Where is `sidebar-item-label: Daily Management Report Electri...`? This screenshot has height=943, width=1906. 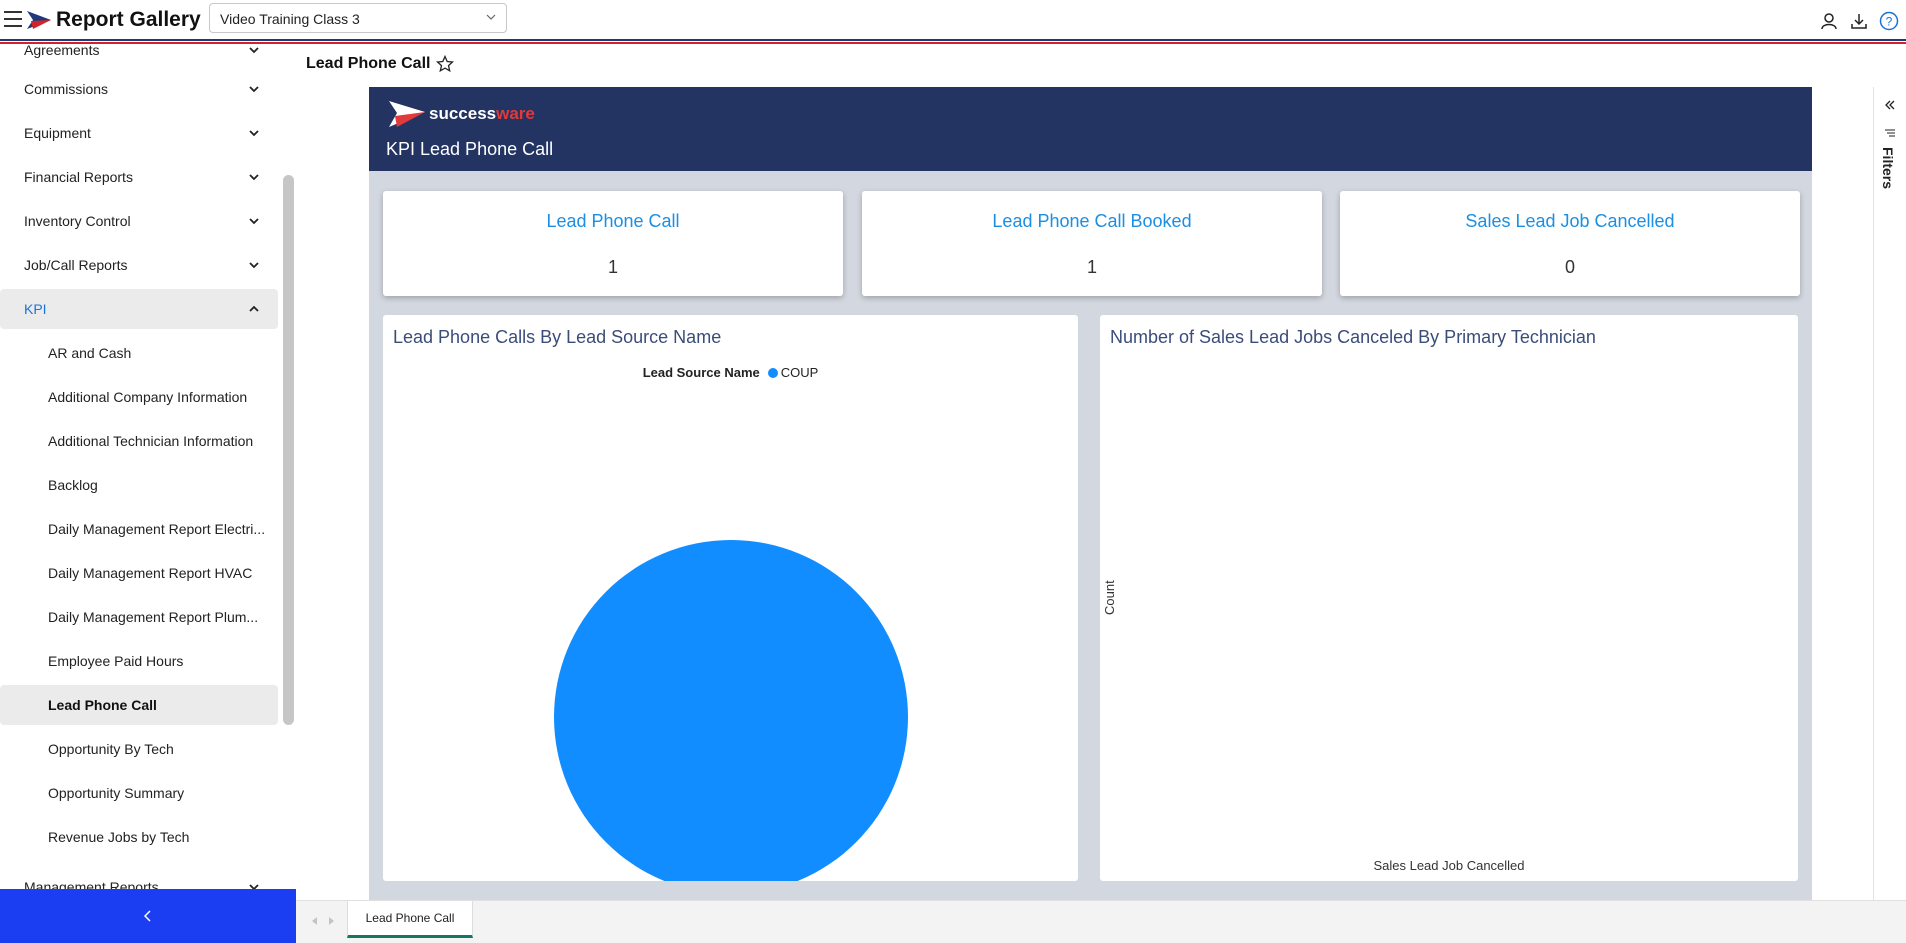 sidebar-item-label: Daily Management Report Electri... is located at coordinates (157, 529).